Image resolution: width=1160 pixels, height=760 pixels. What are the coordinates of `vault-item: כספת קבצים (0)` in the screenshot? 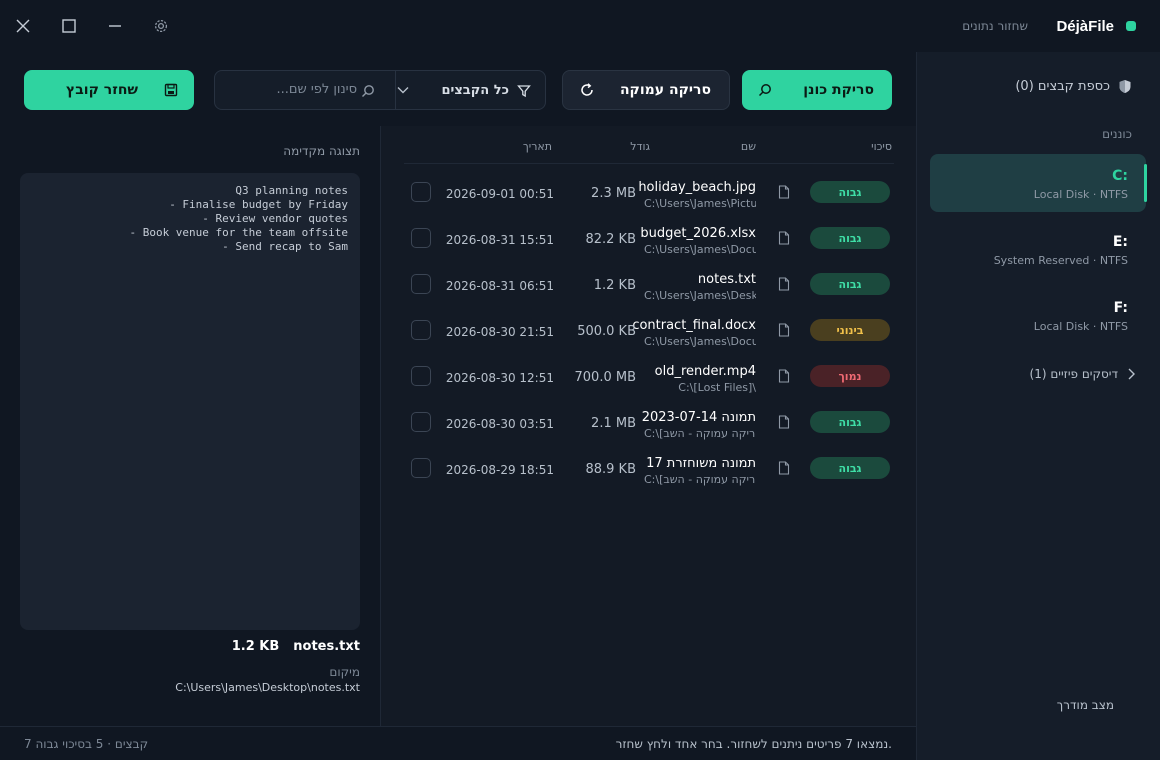 It's located at (1073, 86).